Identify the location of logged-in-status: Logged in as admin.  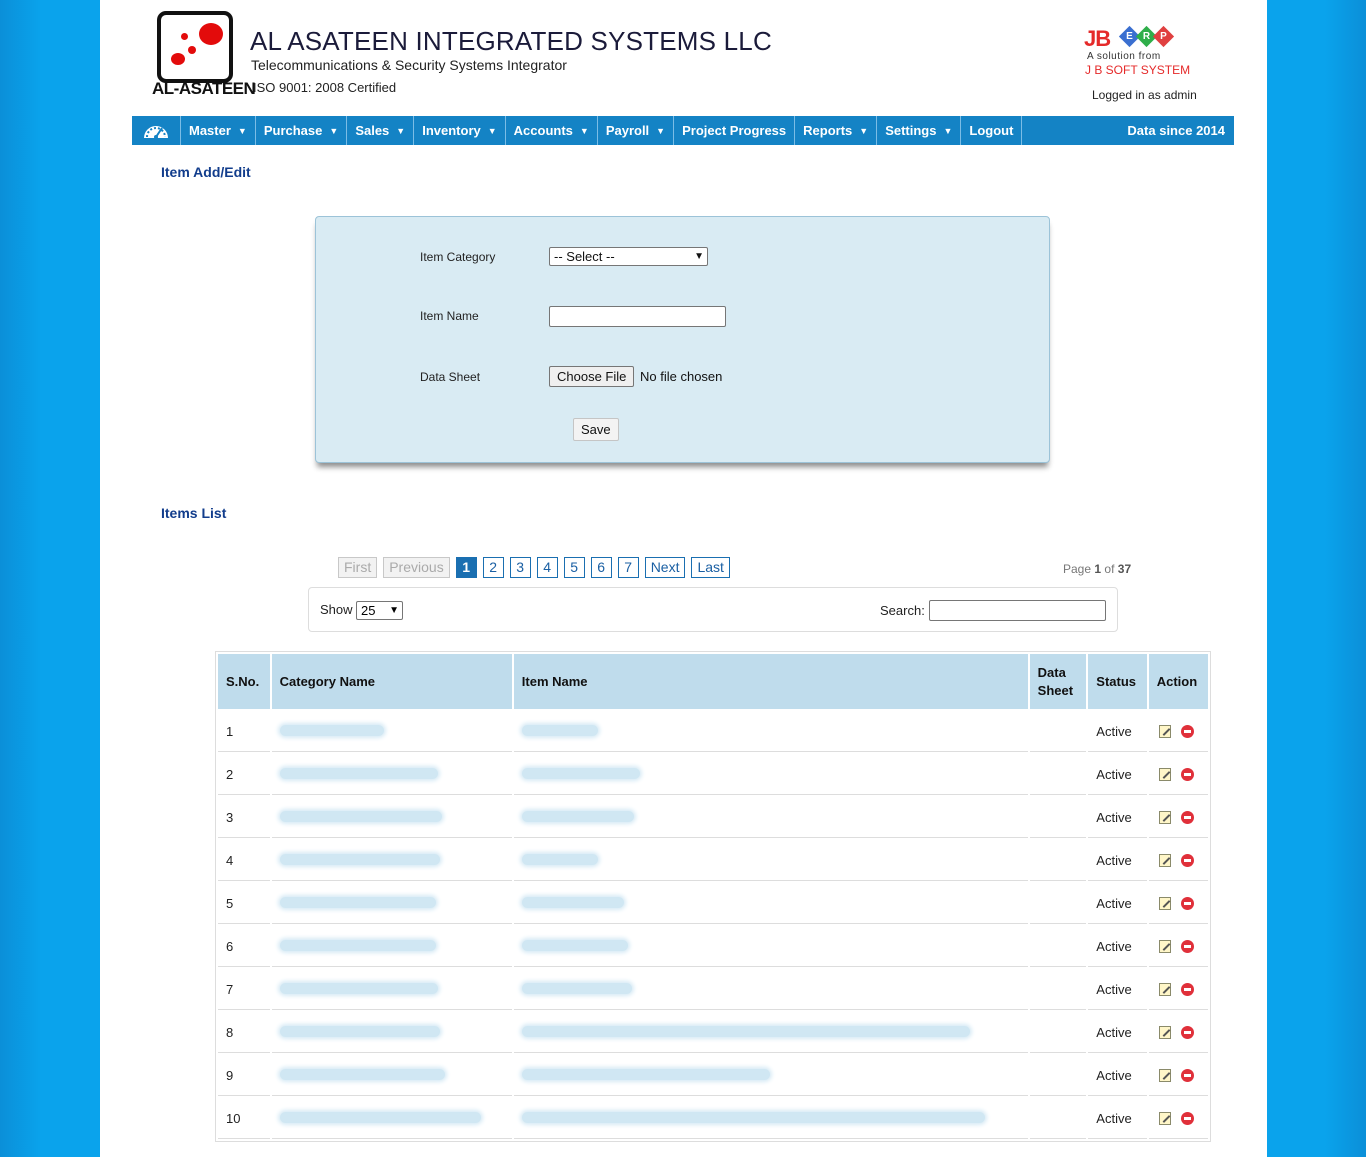
(1144, 95).